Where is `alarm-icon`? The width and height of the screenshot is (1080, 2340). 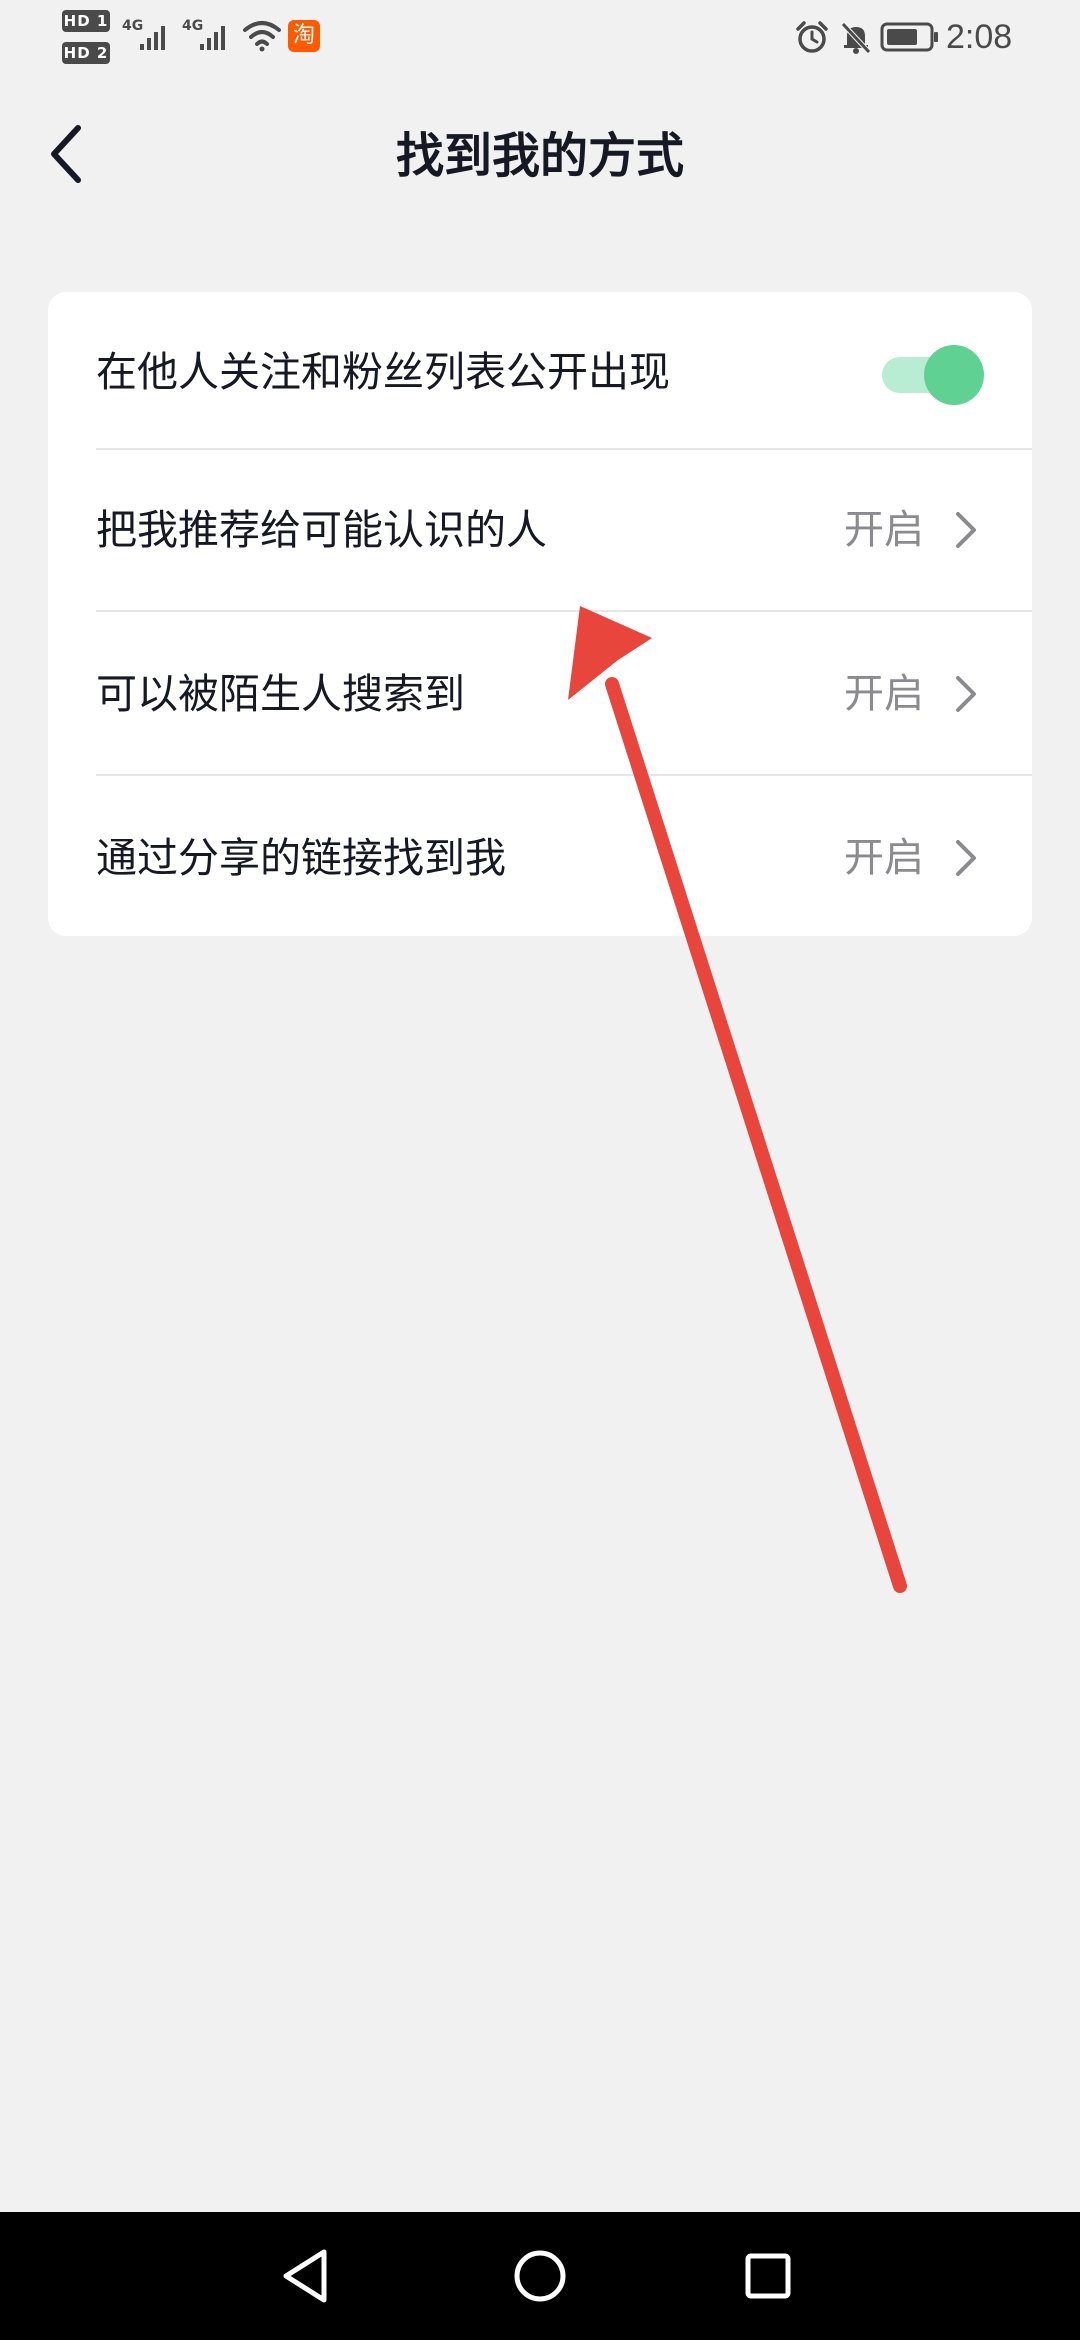
alarm-icon is located at coordinates (812, 37).